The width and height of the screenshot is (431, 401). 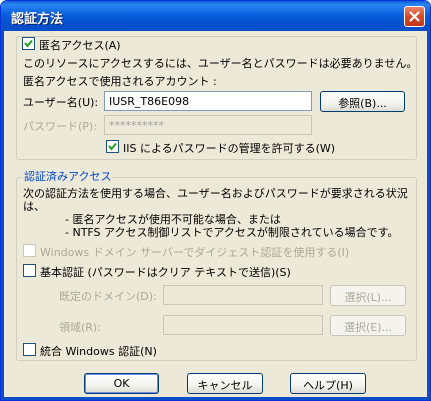 I want to click on basic-auth-checkbox, so click(x=29, y=270).